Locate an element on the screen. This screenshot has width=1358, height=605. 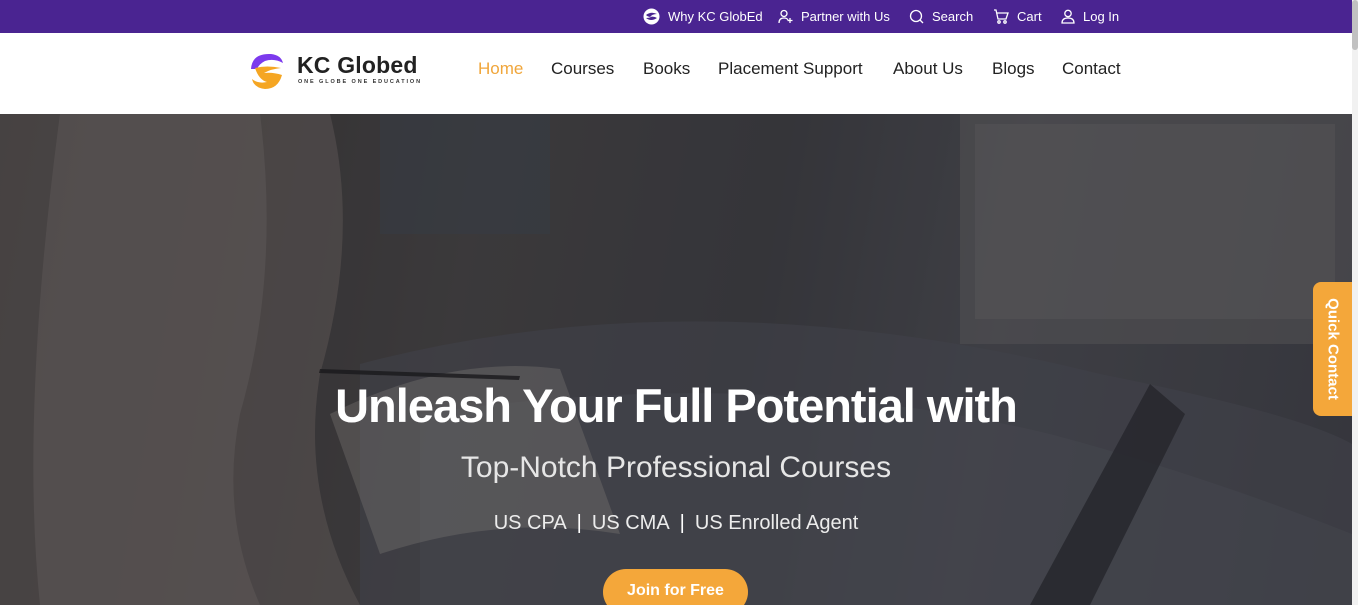
quick-contact-tab: Quick Contact is located at coordinates (1332, 349).